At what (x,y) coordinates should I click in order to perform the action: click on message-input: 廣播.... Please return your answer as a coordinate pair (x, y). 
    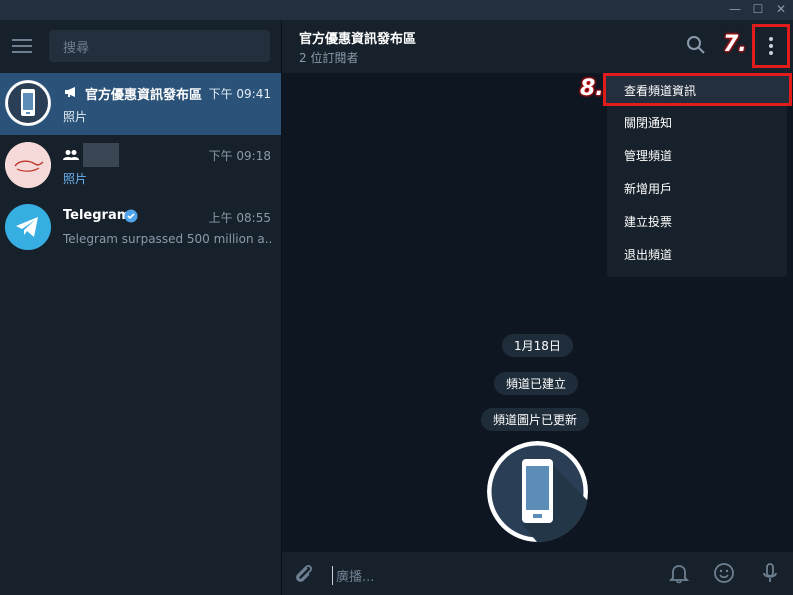
    Looking at the image, I should click on (353, 575).